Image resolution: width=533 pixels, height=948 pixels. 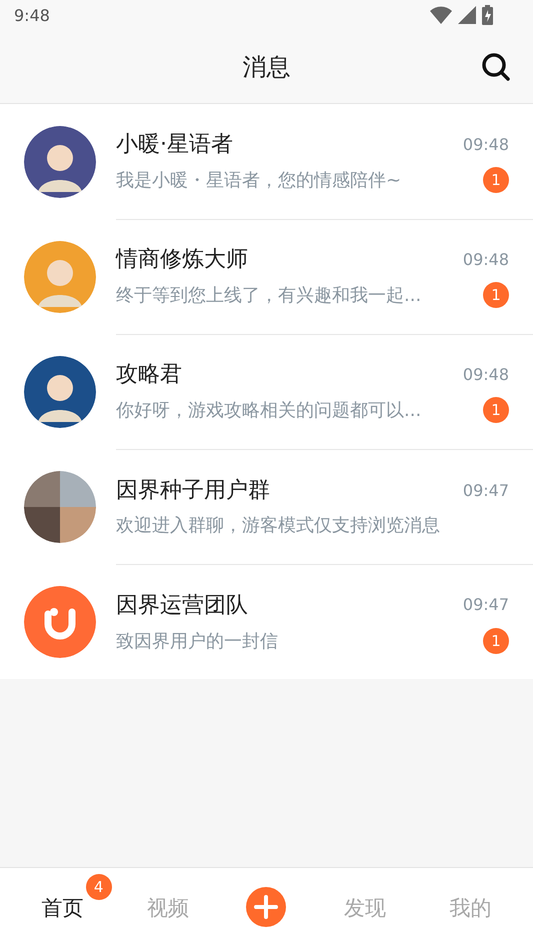 I want to click on wifi-icon, so click(x=441, y=15).